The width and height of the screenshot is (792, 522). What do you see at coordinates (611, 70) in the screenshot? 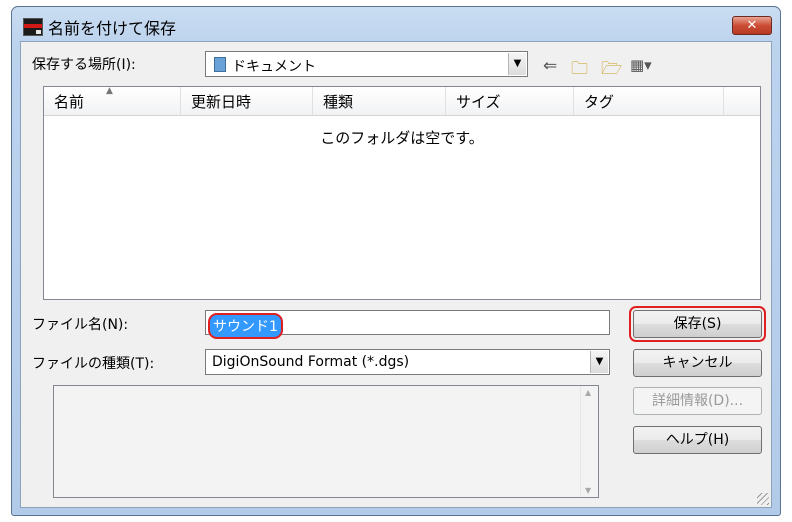
I see `new-folder-icon: 🗁` at bounding box center [611, 70].